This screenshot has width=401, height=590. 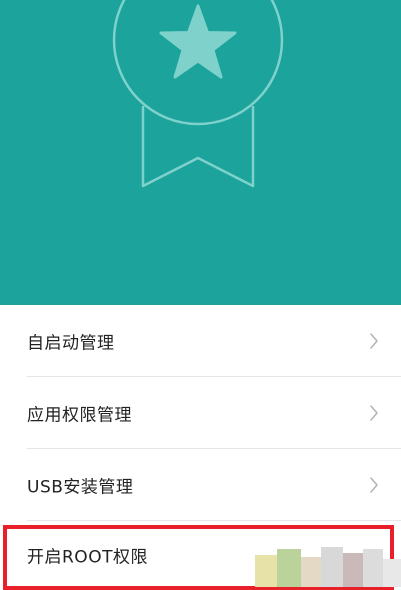 I want to click on menu-item-usb-install: USB安装管理, so click(x=200, y=485).